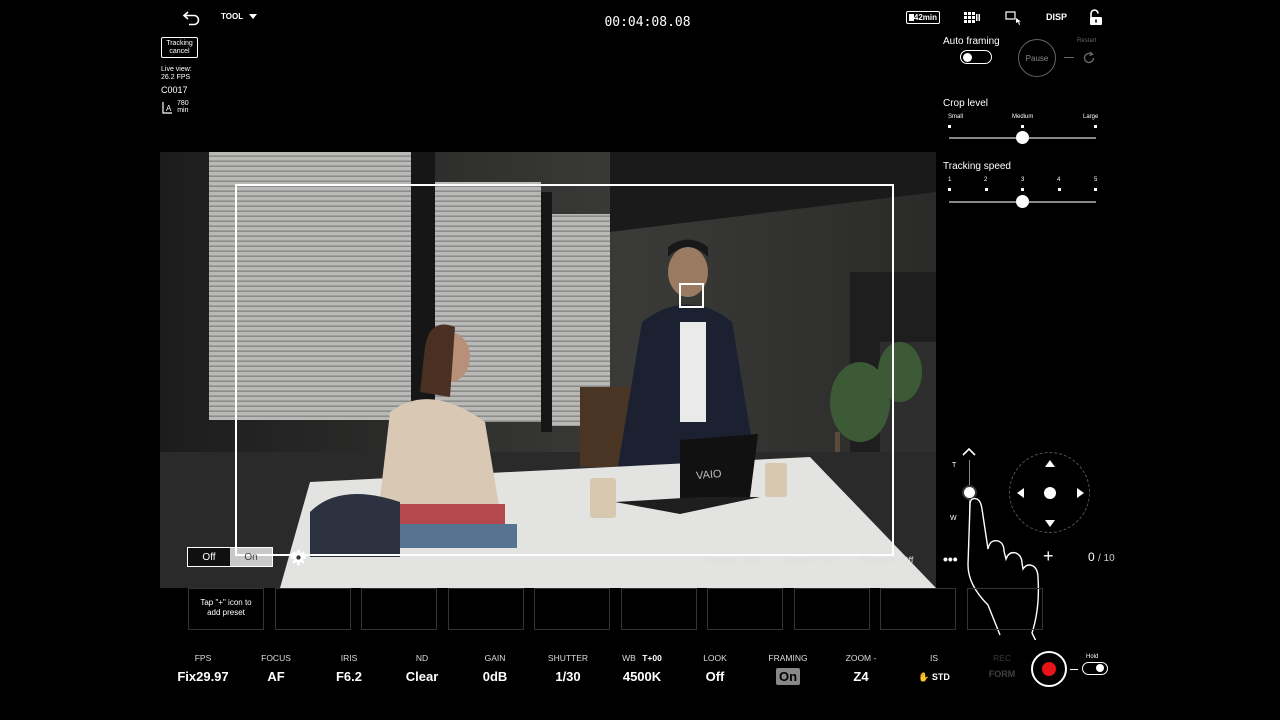  Describe the element at coordinates (209, 557) in the screenshot. I see `framing-off-option: Off` at that location.